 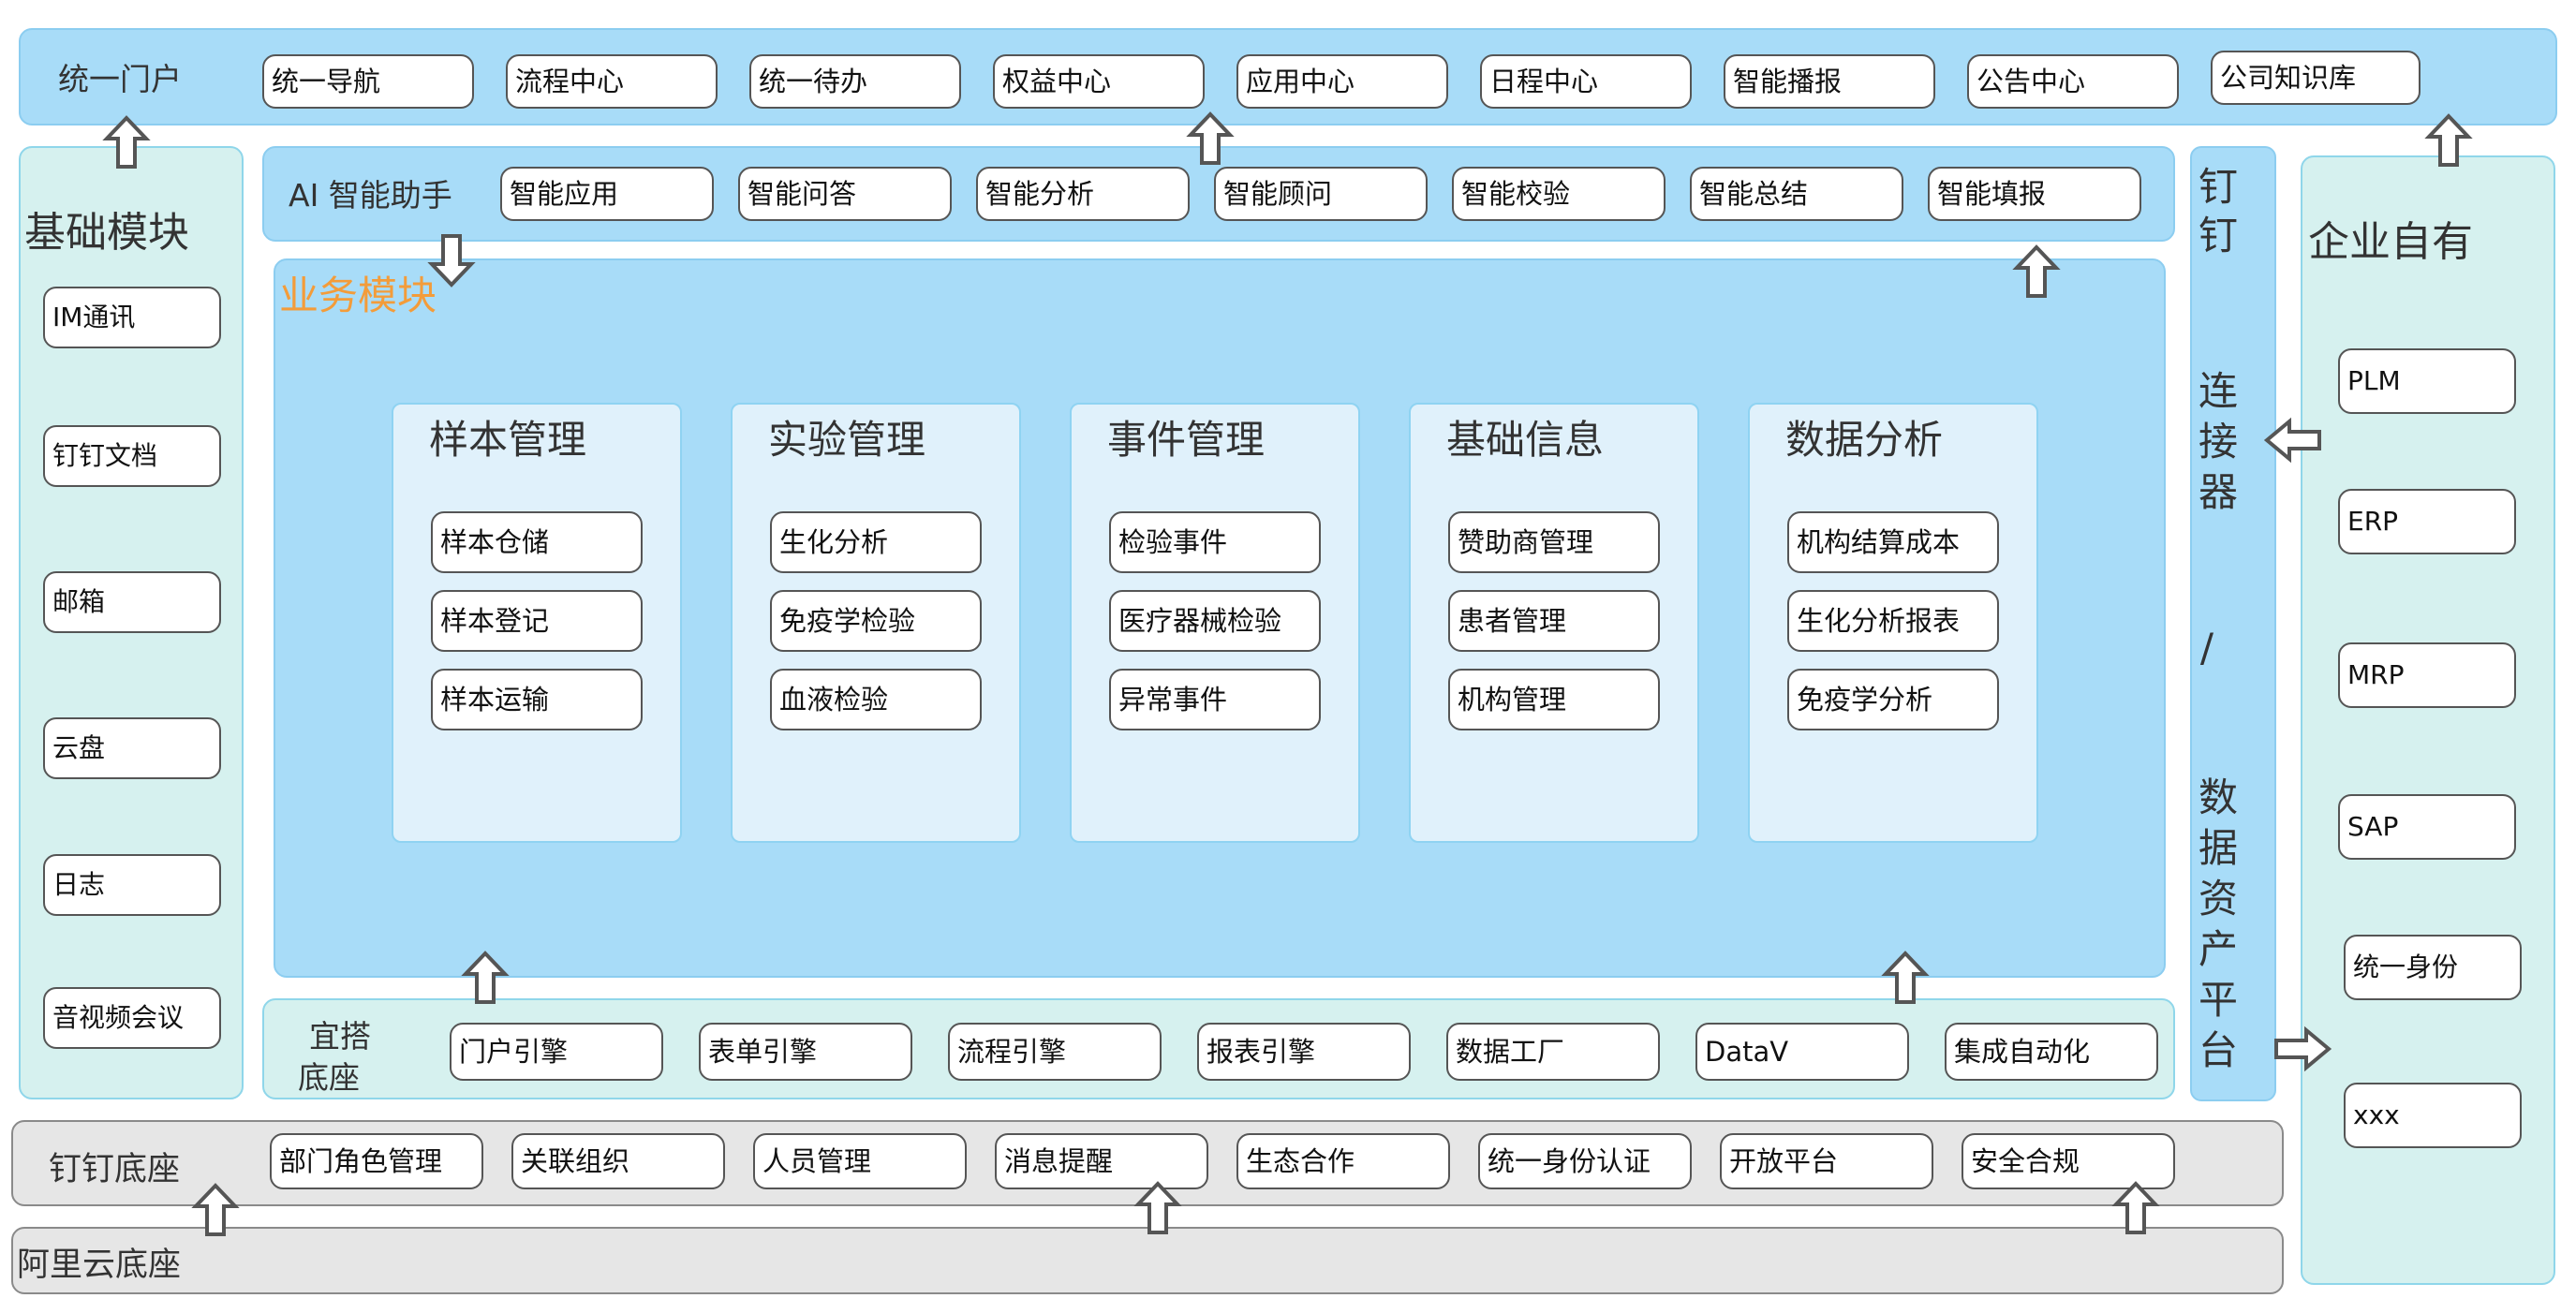 What do you see at coordinates (2448, 140) in the screenshot?
I see `arrow-up-enterprise-to-portal` at bounding box center [2448, 140].